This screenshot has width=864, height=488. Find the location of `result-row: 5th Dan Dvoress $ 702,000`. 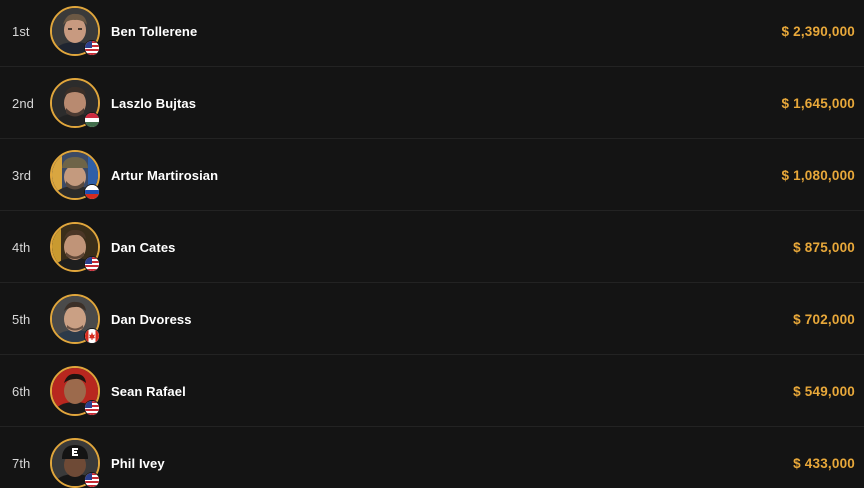

result-row: 5th Dan Dvoress $ 702,000 is located at coordinates (432, 319).